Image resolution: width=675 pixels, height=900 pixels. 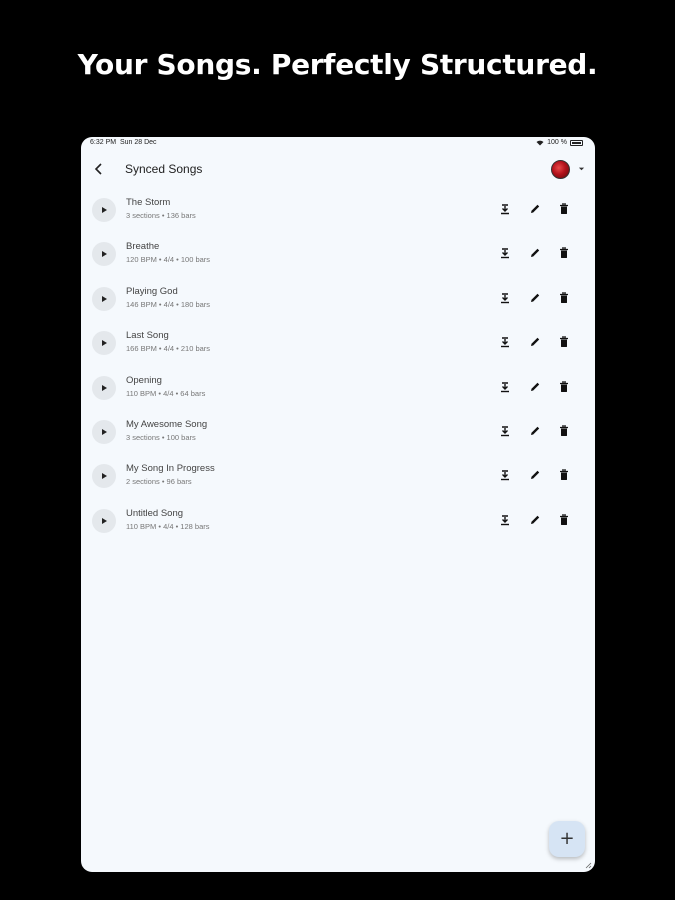 I want to click on song-details: 3 sections • 136 bars, so click(x=161, y=215).